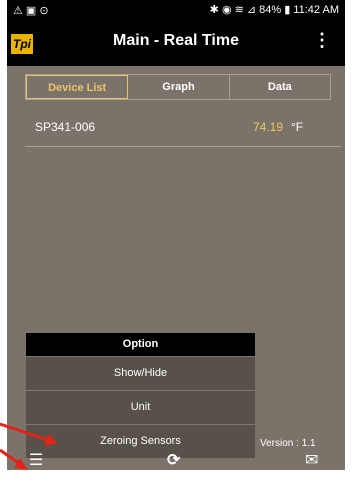  I want to click on app-bar: Tpi Main - Real Time ⋮, so click(176, 43).